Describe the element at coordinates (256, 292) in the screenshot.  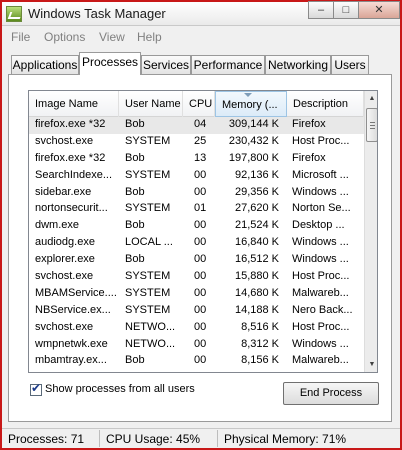
I see `process-memory: 14,680 K` at that location.